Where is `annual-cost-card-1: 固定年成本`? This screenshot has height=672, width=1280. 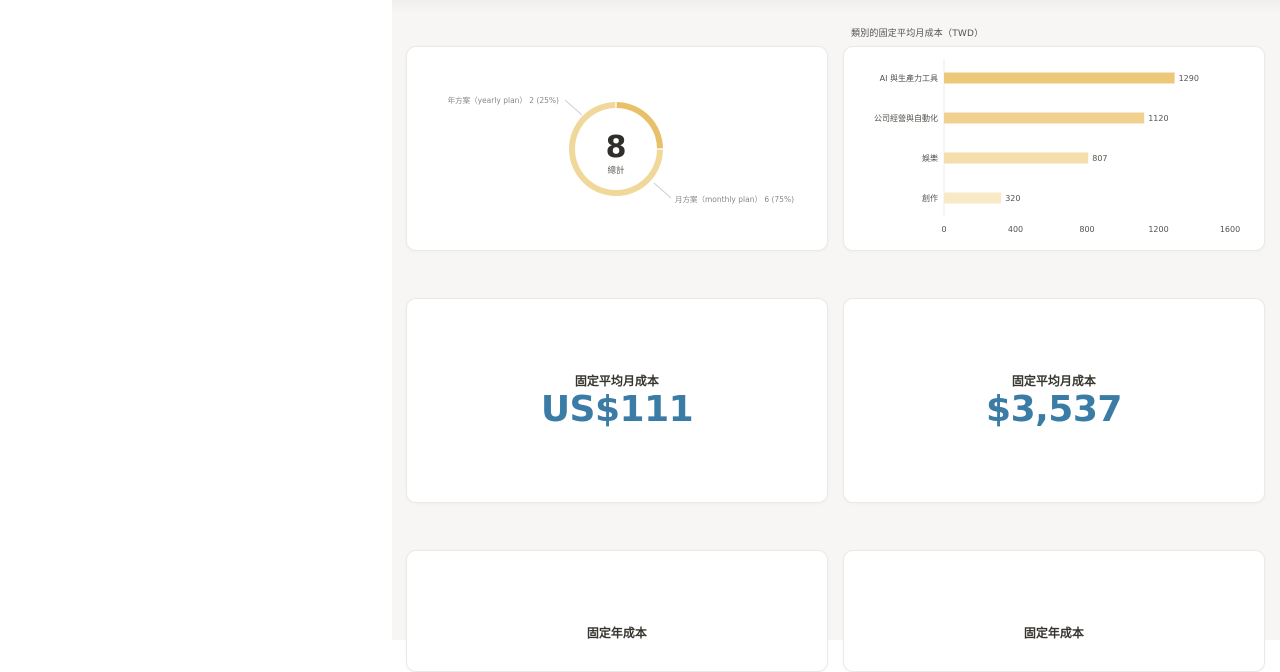 annual-cost-card-1: 固定年成本 is located at coordinates (617, 611).